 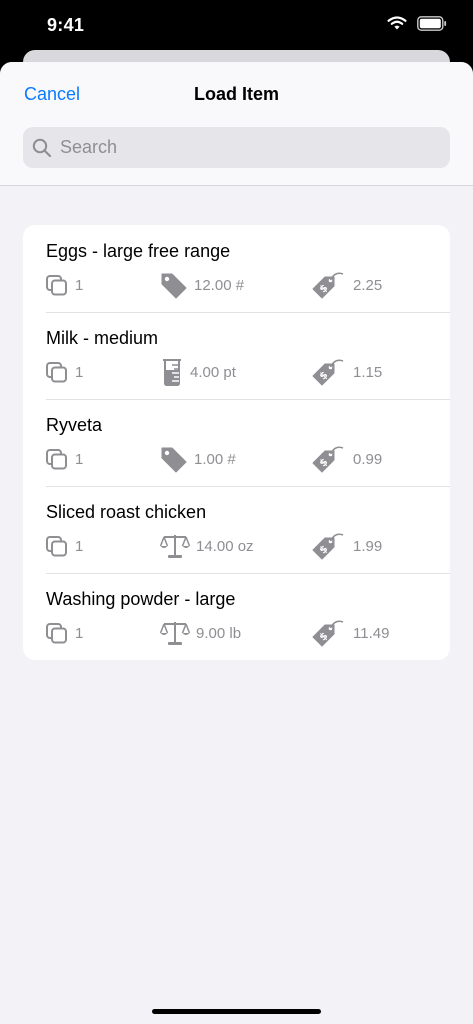 What do you see at coordinates (213, 372) in the screenshot?
I see `item-size: 4.00 pt` at bounding box center [213, 372].